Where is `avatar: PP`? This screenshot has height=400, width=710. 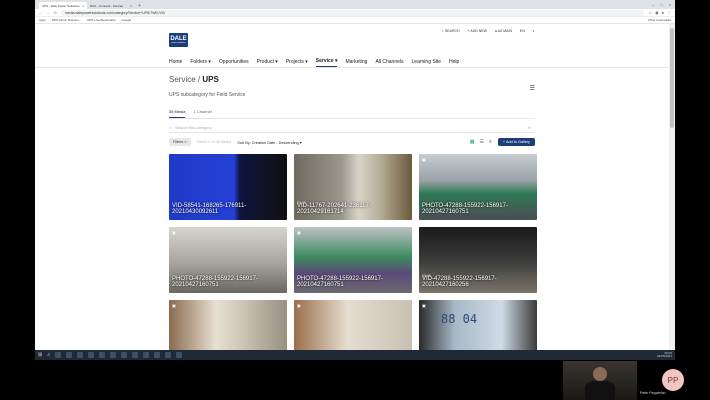
avatar: PP is located at coordinates (673, 380).